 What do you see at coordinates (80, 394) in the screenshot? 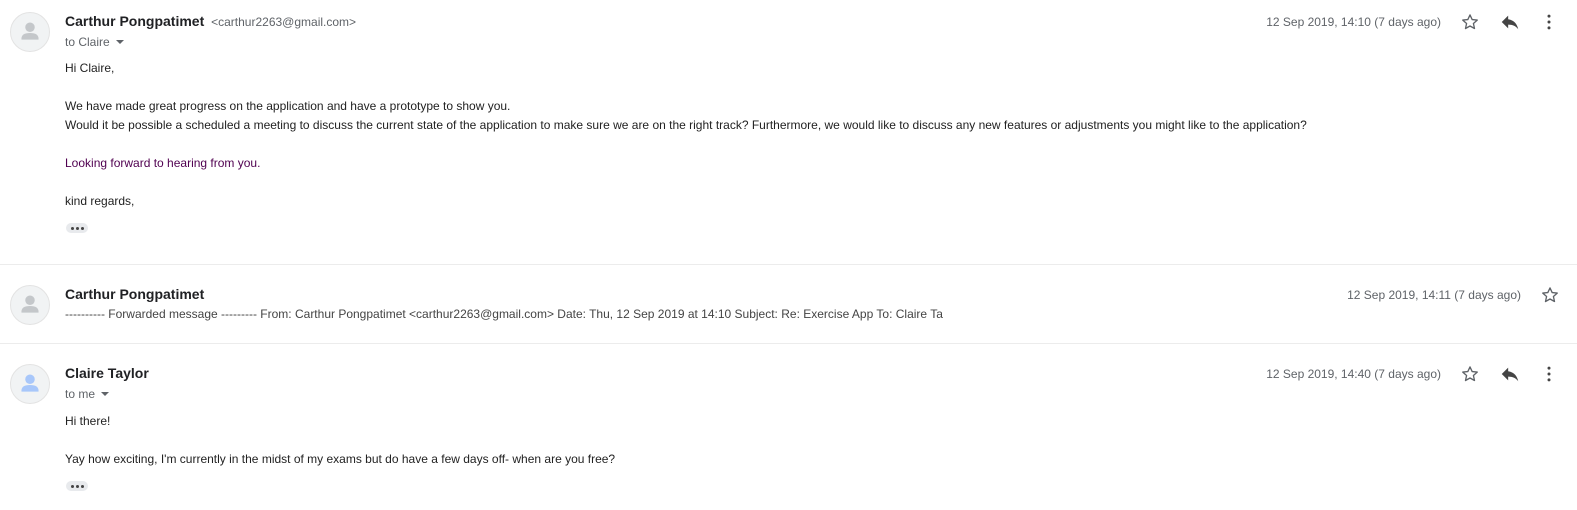
I see `recipients-label: to me` at bounding box center [80, 394].